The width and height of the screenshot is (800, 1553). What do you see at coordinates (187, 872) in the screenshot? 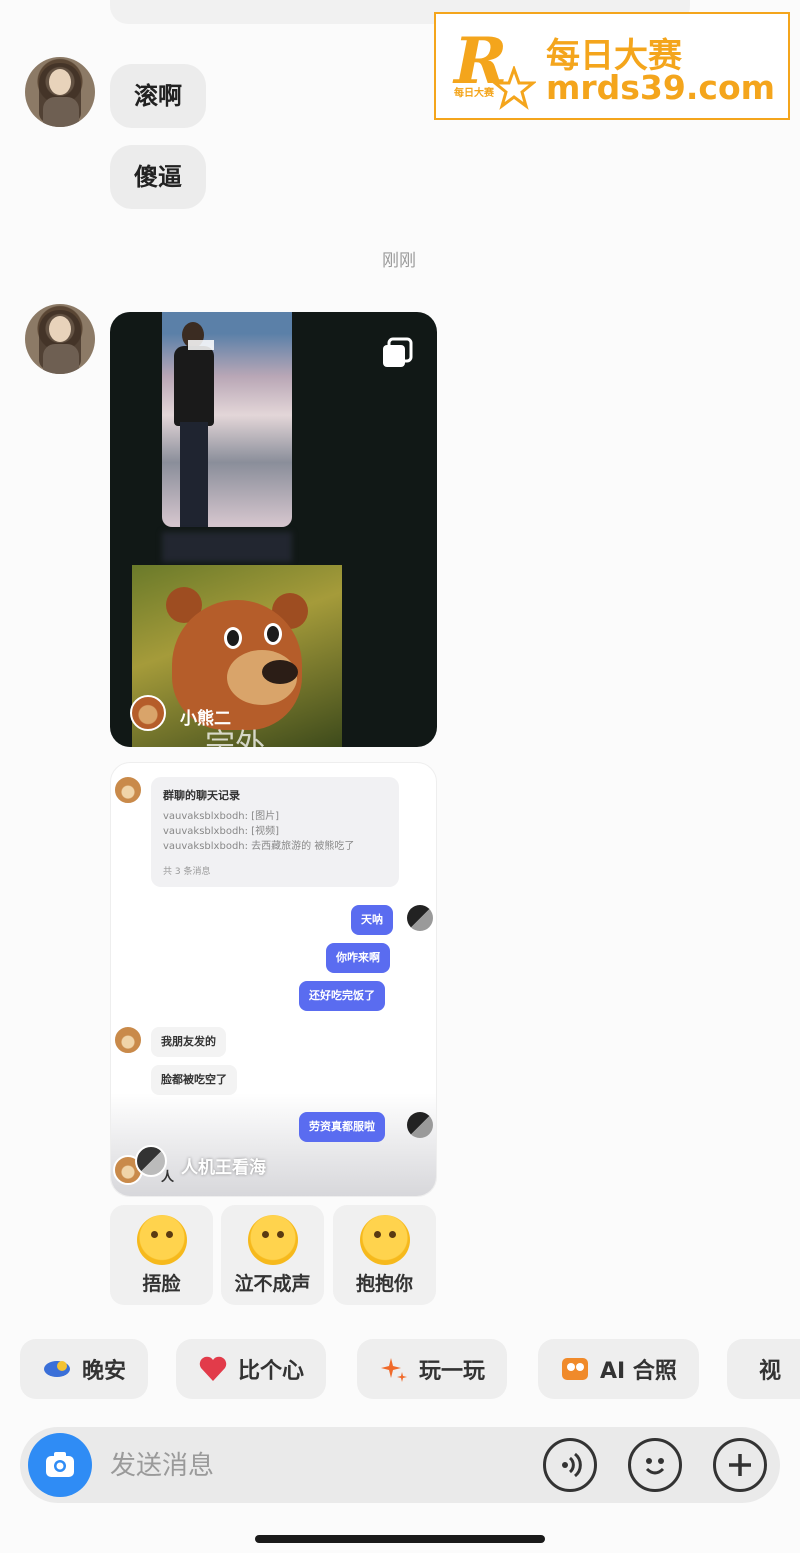
I see `forwarded-count: 共 3 条消息` at bounding box center [187, 872].